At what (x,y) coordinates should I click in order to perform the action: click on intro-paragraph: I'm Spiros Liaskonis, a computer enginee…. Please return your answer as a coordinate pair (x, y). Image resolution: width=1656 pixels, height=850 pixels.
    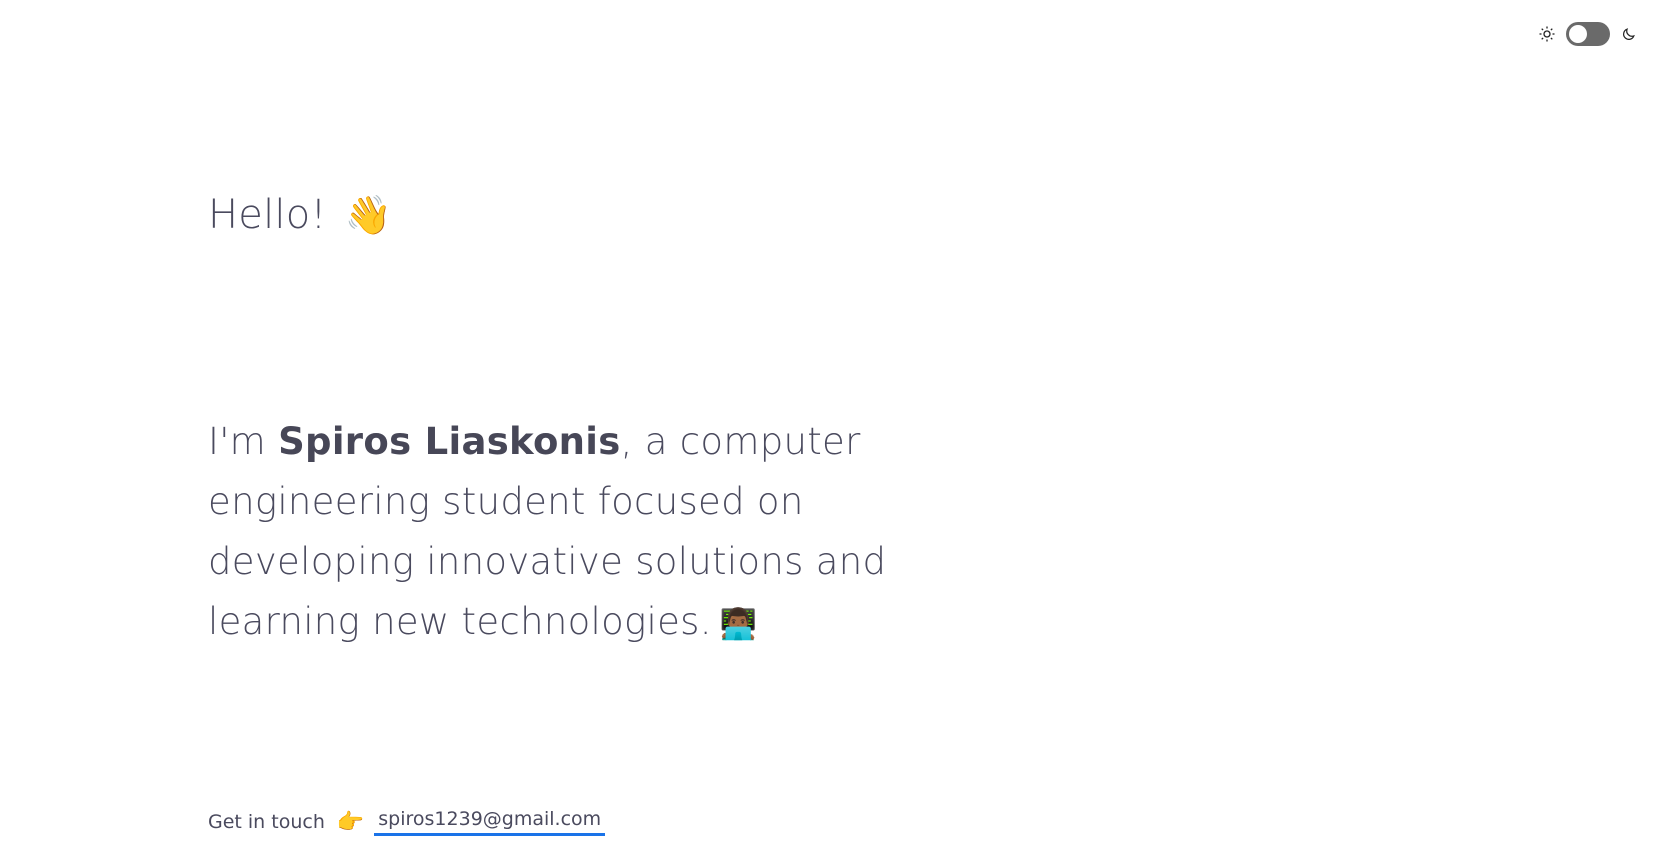
    Looking at the image, I should click on (548, 533).